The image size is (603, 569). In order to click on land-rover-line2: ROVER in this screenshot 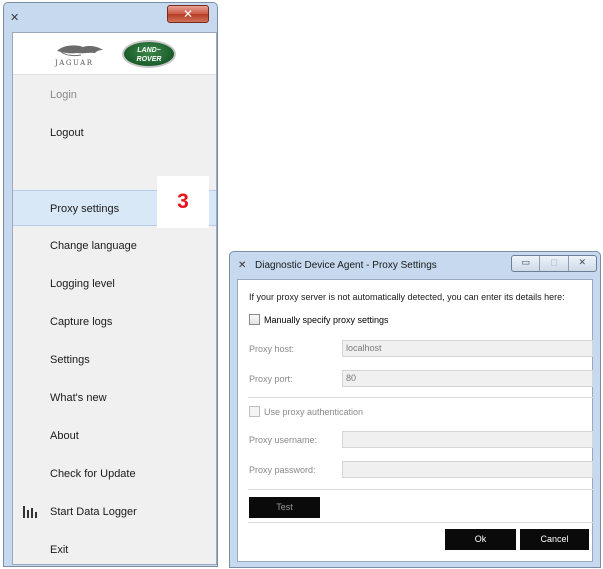, I will do `click(149, 59)`.